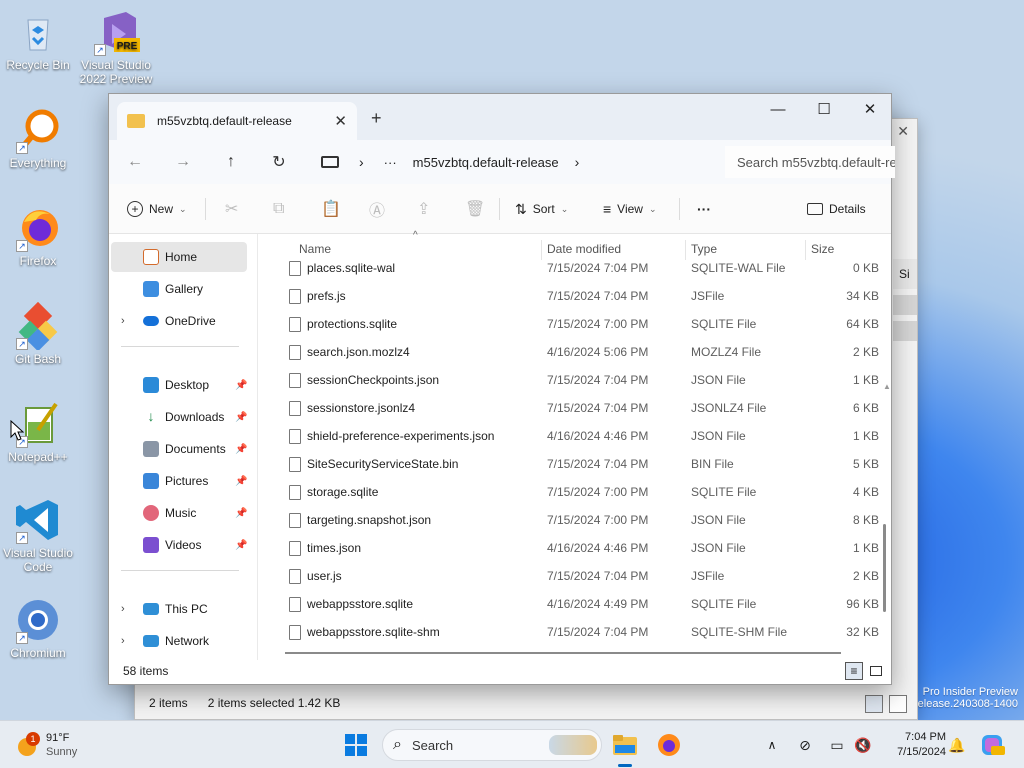 This screenshot has height=768, width=1024. I want to click on nav-item-desktop: Desktop 📌, so click(179, 385).